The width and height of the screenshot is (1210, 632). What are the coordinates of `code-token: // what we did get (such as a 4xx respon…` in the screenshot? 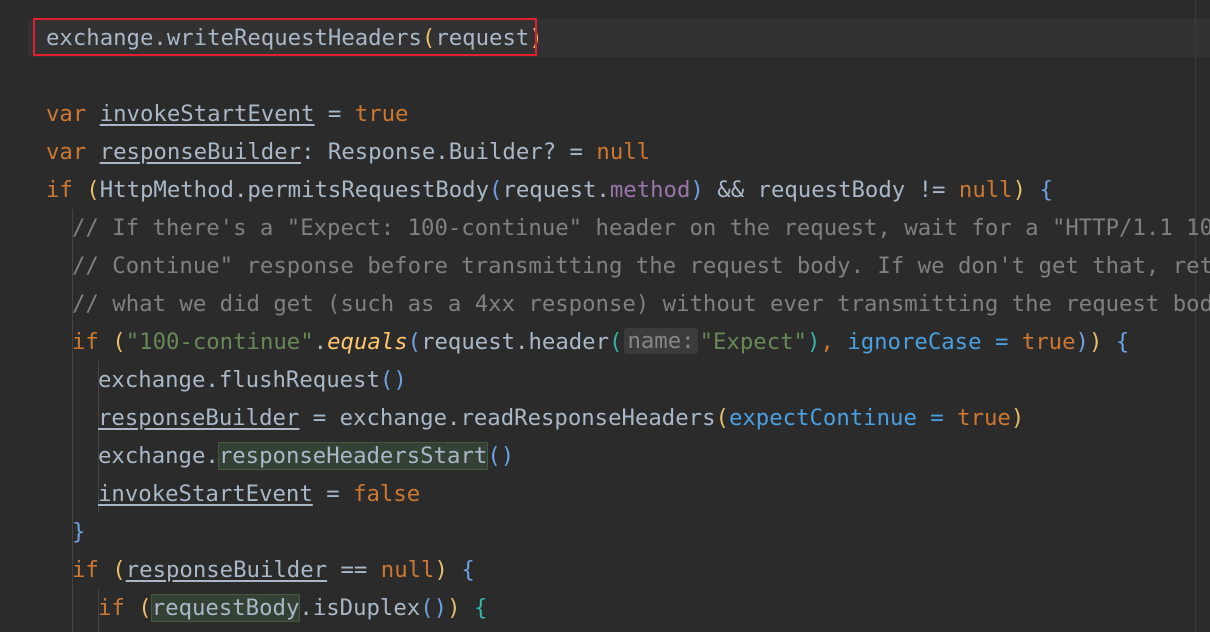 It's located at (641, 304).